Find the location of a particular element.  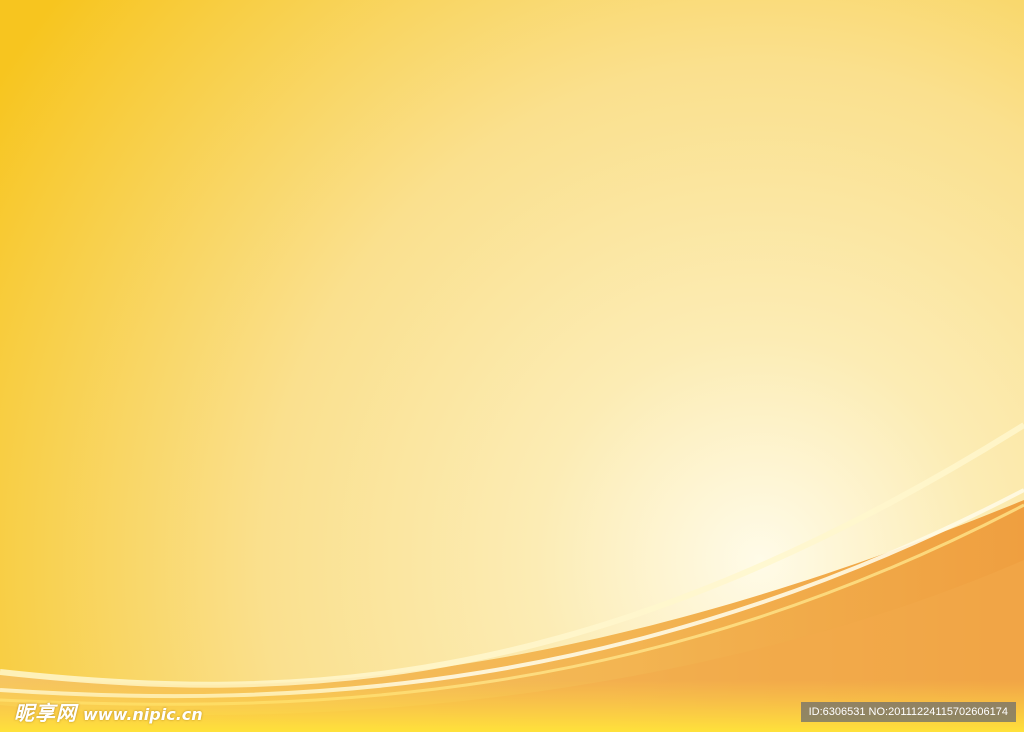

watermark-url: www.nipic.cn is located at coordinates (143, 714).